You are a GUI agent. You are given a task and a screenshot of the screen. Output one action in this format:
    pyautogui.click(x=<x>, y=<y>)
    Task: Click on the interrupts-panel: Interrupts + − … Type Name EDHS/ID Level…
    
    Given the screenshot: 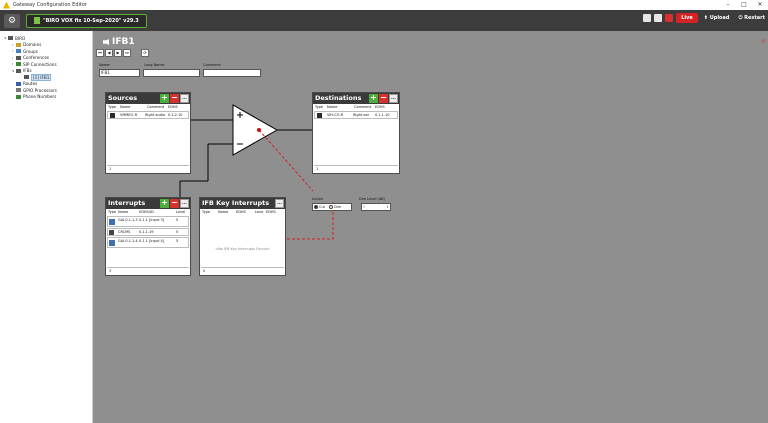 What is the action you would take?
    pyautogui.click(x=148, y=236)
    